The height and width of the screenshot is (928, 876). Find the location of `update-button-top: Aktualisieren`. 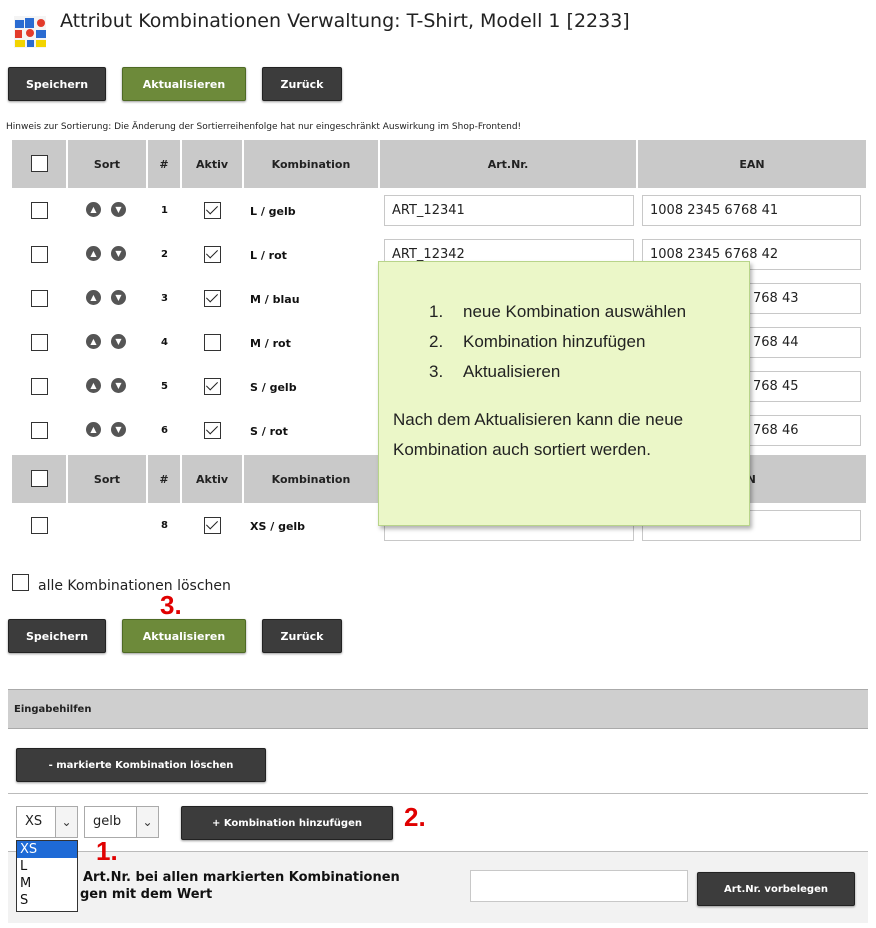

update-button-top: Aktualisieren is located at coordinates (184, 84).